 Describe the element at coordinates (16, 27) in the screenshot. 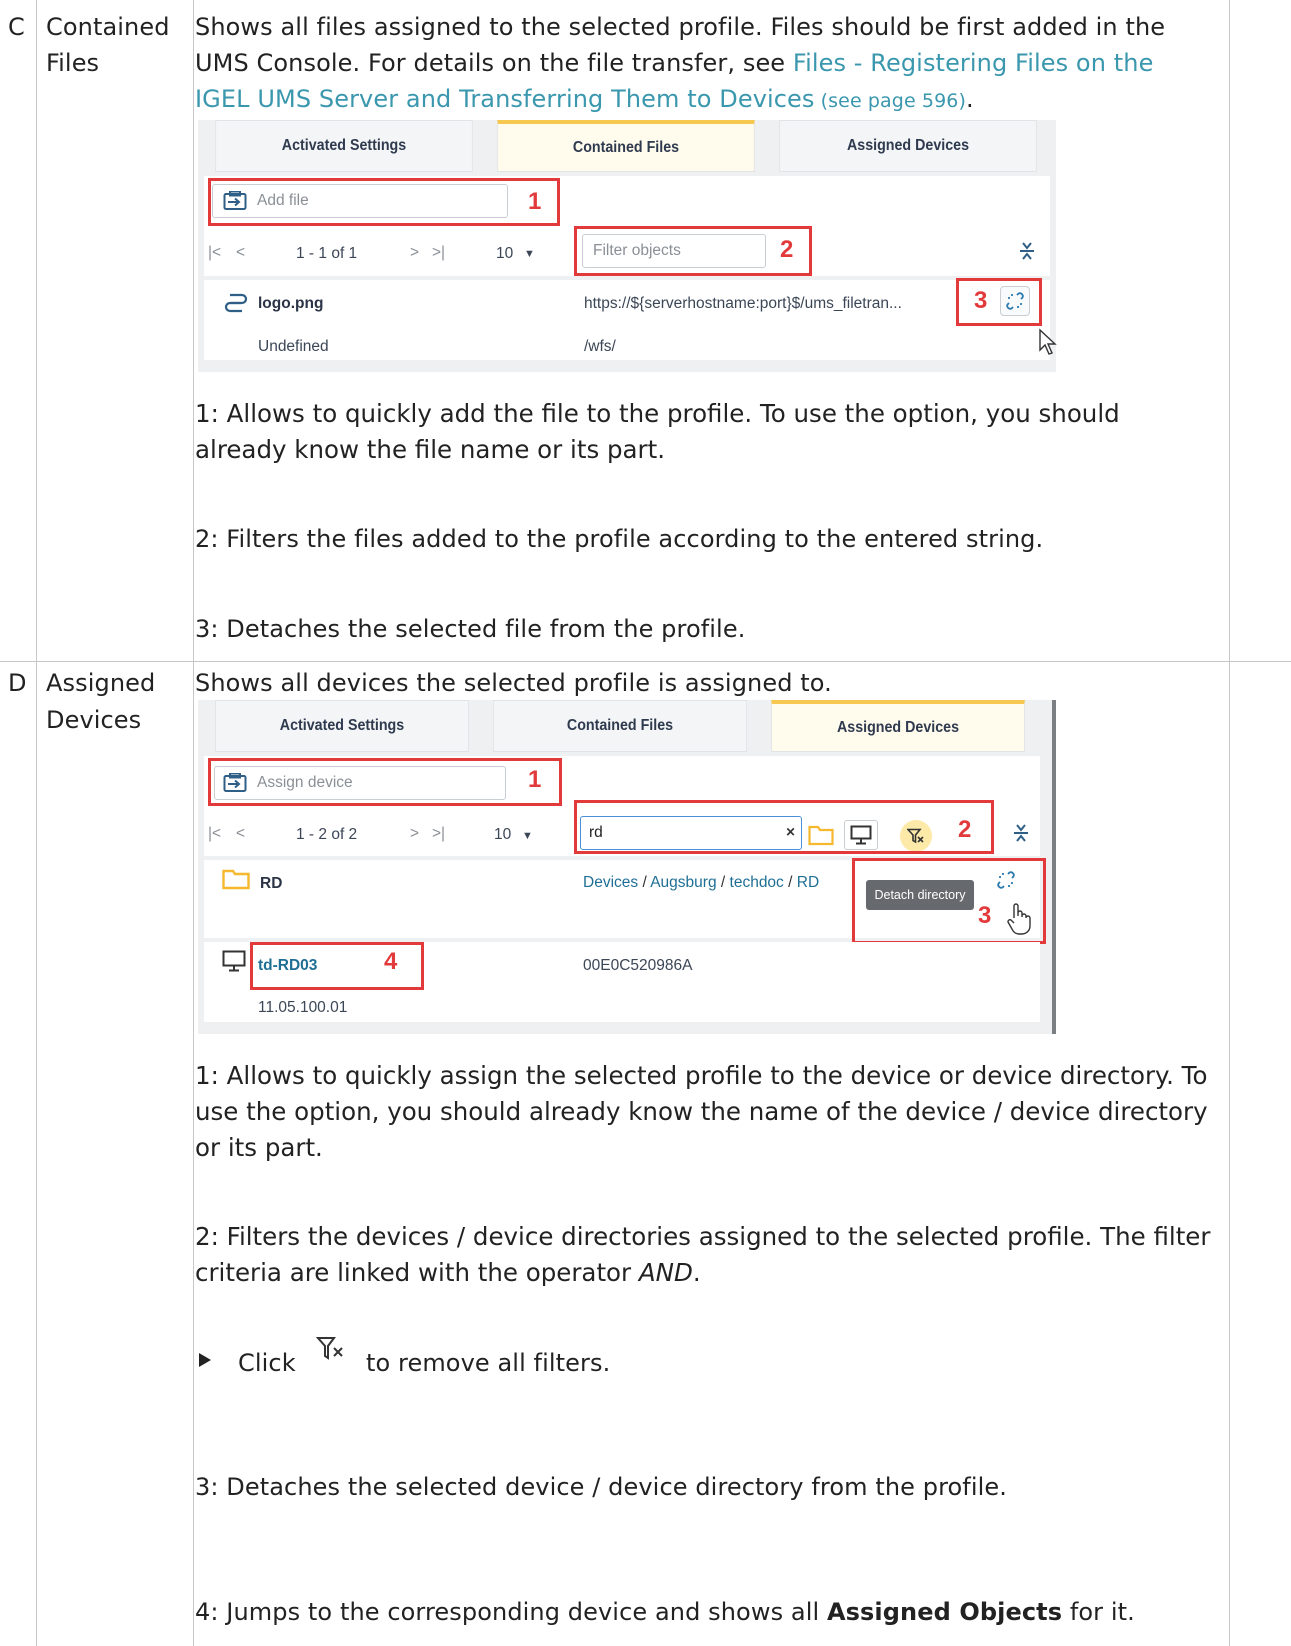

I see `row-c-letter: C` at that location.